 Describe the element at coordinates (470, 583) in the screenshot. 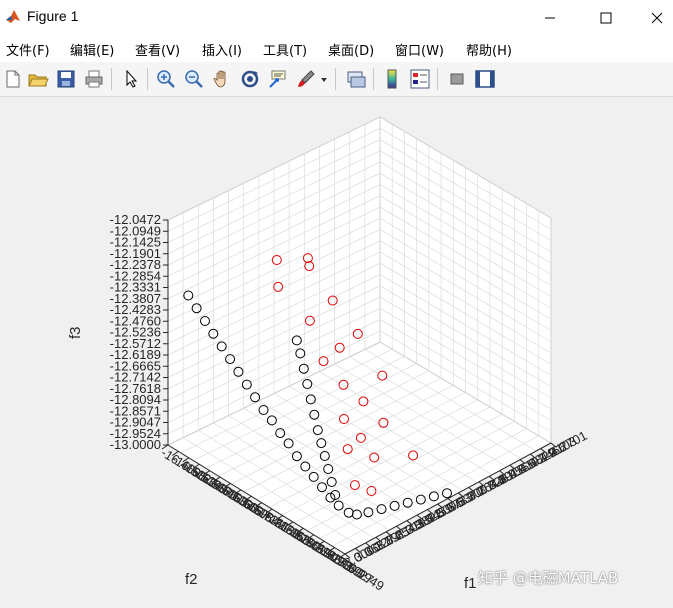

I see `x-axis-label: f1` at that location.